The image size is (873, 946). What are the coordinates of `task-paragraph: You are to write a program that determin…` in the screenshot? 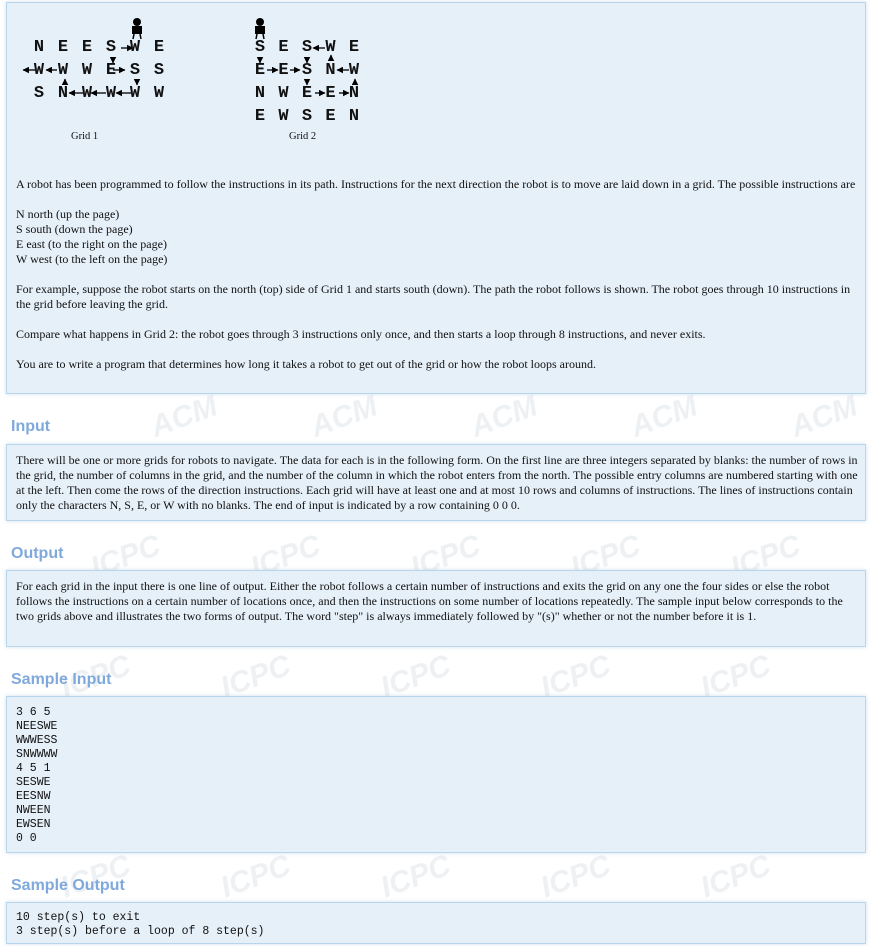 It's located at (306, 364).